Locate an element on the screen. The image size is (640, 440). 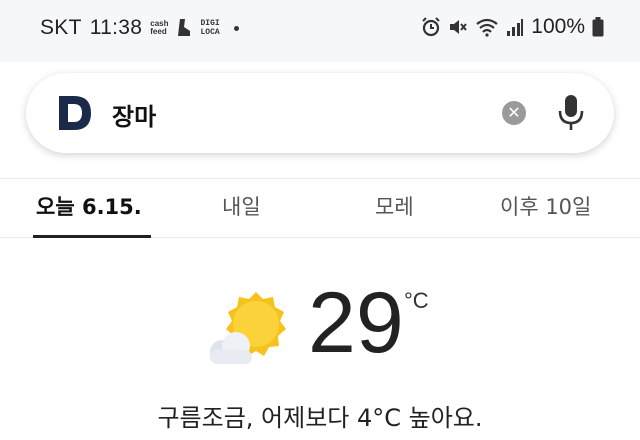
digiloca-line-1: DIGI is located at coordinates (210, 23).